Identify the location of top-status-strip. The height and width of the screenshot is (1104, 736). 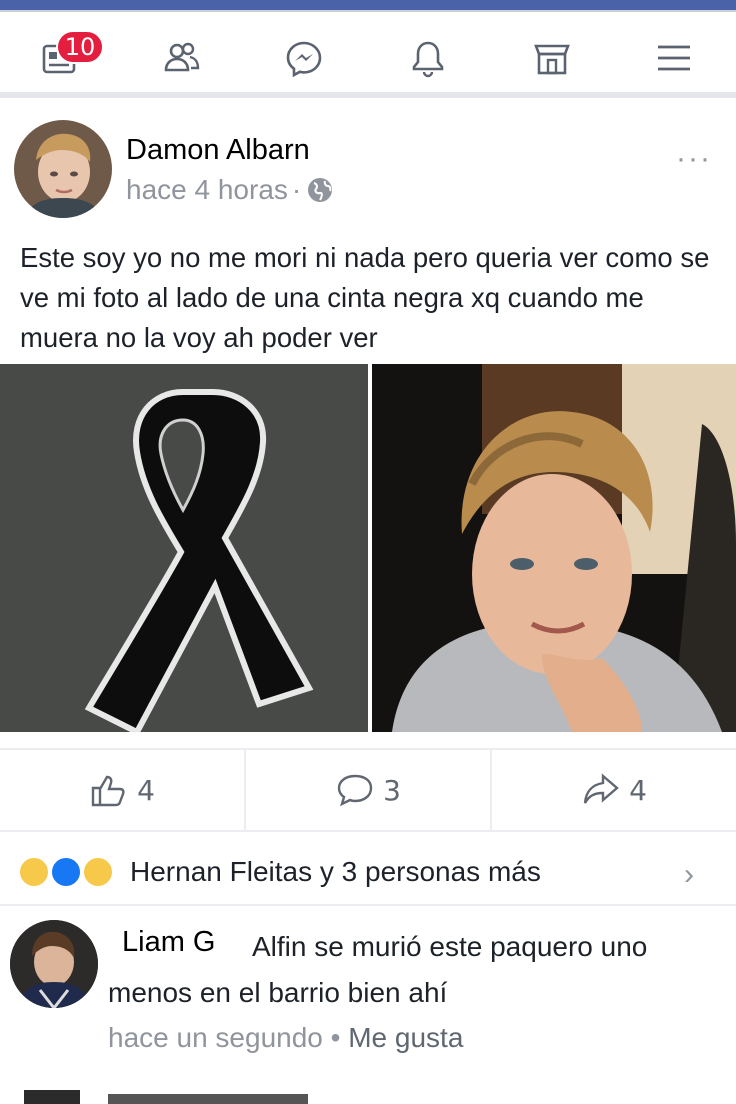
(368, 6).